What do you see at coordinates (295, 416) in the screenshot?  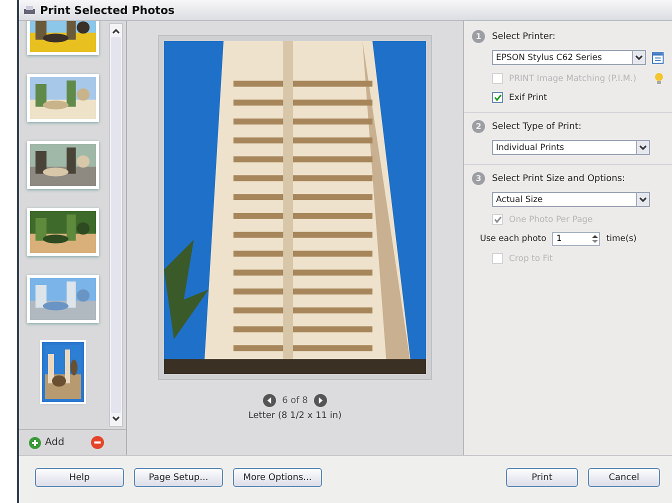 I see `paper-size-label: Letter (8 1/2 x 11 in)` at bounding box center [295, 416].